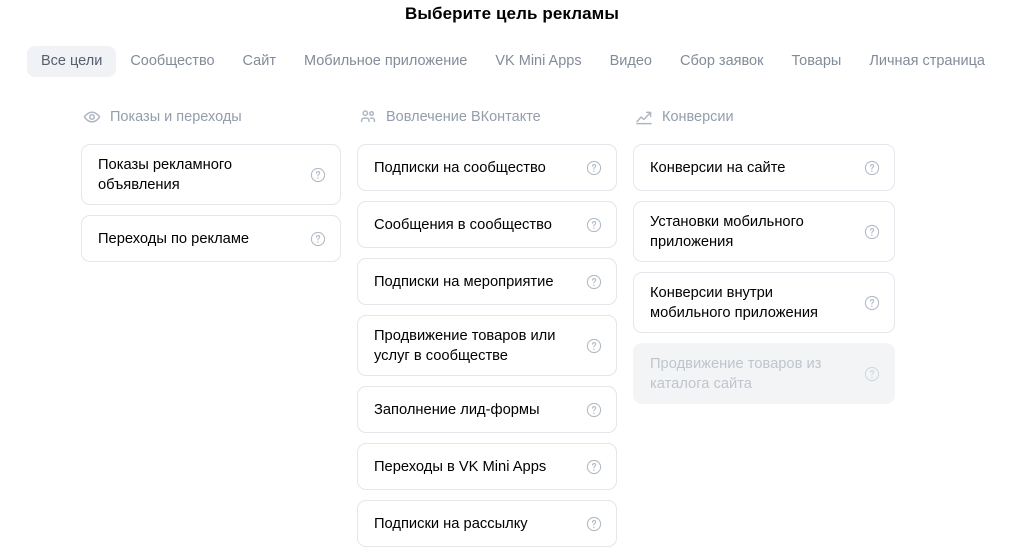 Image resolution: width=1024 pixels, height=552 pixels. I want to click on goal-card: Переходы в VK Mini Apps, so click(487, 466).